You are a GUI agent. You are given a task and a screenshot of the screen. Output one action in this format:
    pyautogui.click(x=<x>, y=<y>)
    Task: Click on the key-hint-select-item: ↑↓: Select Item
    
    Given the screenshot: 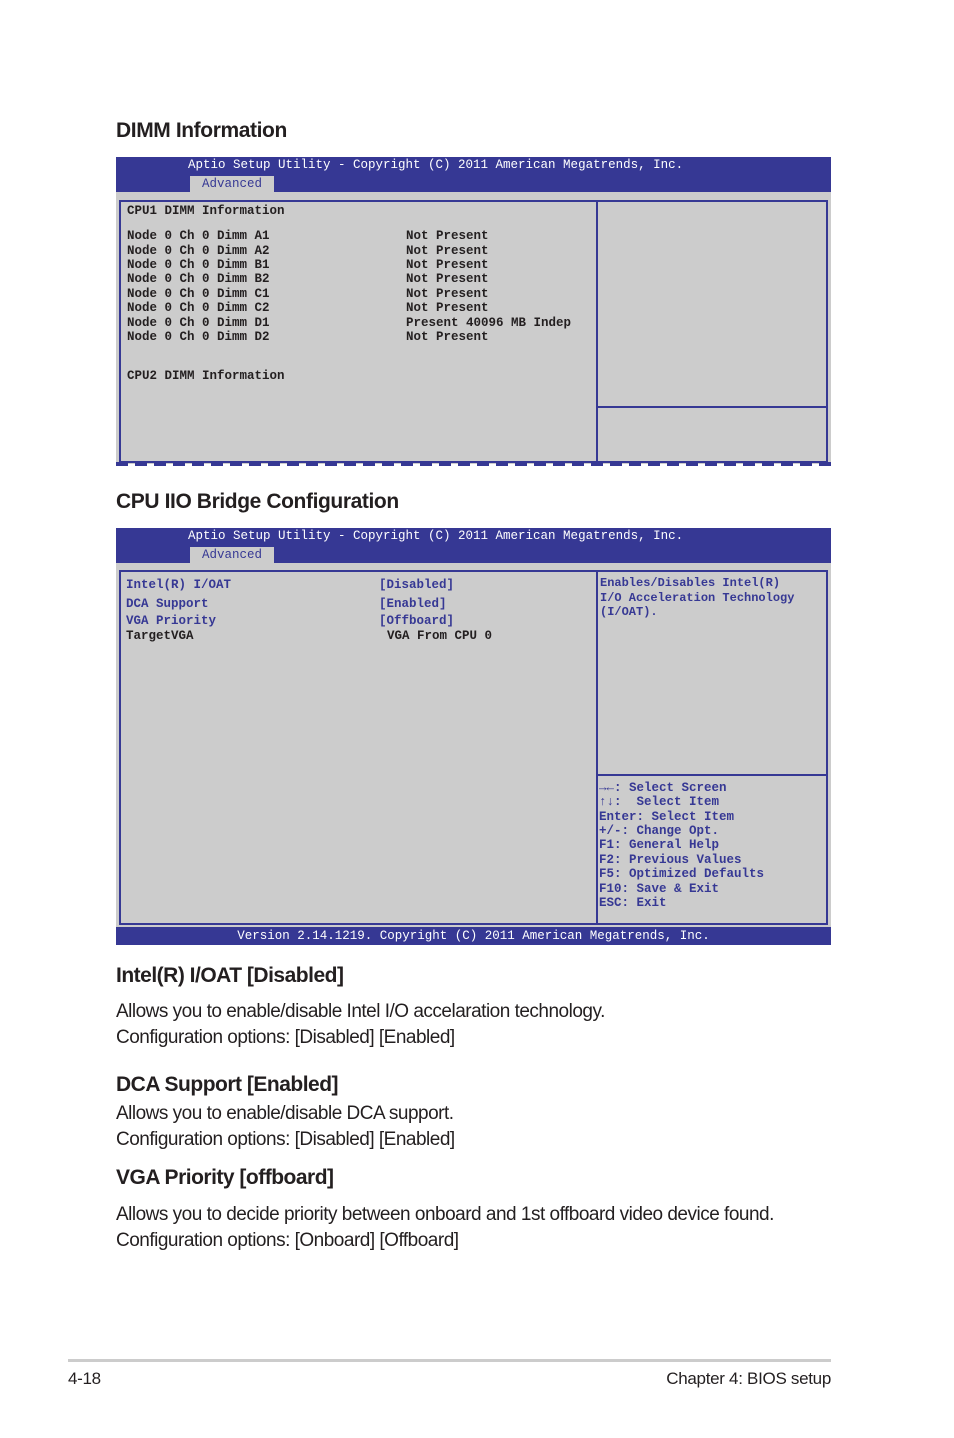 What is the action you would take?
    pyautogui.click(x=659, y=802)
    